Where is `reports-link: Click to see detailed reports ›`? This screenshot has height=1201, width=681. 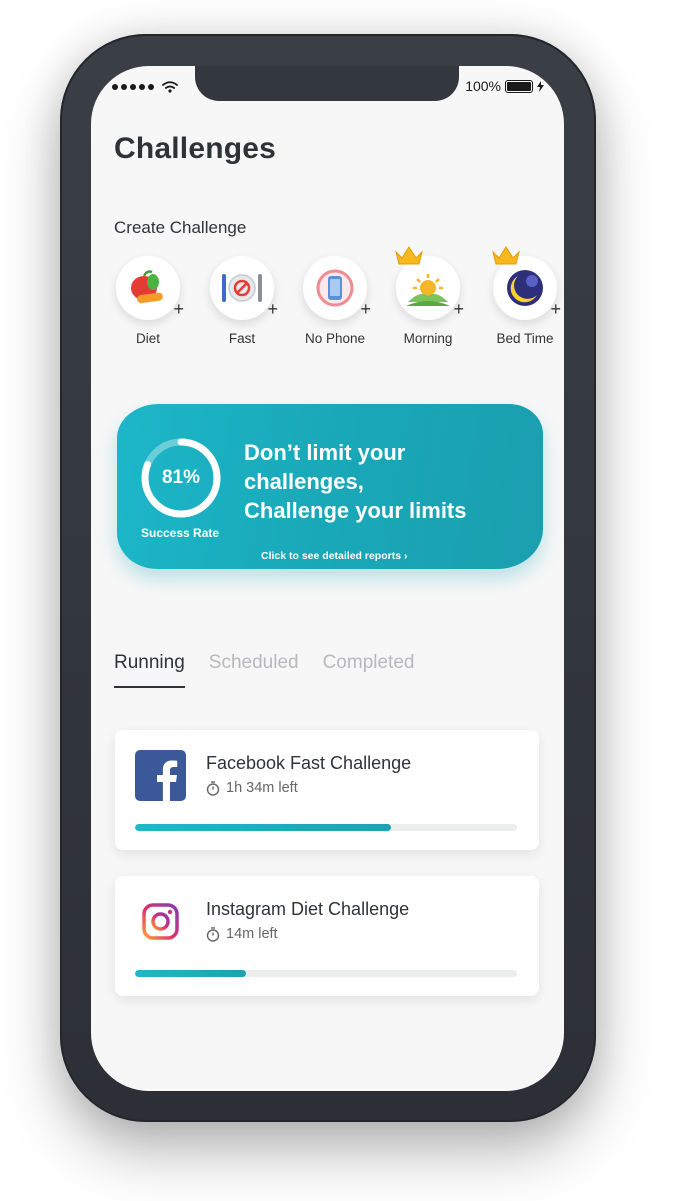 reports-link: Click to see detailed reports › is located at coordinates (334, 556).